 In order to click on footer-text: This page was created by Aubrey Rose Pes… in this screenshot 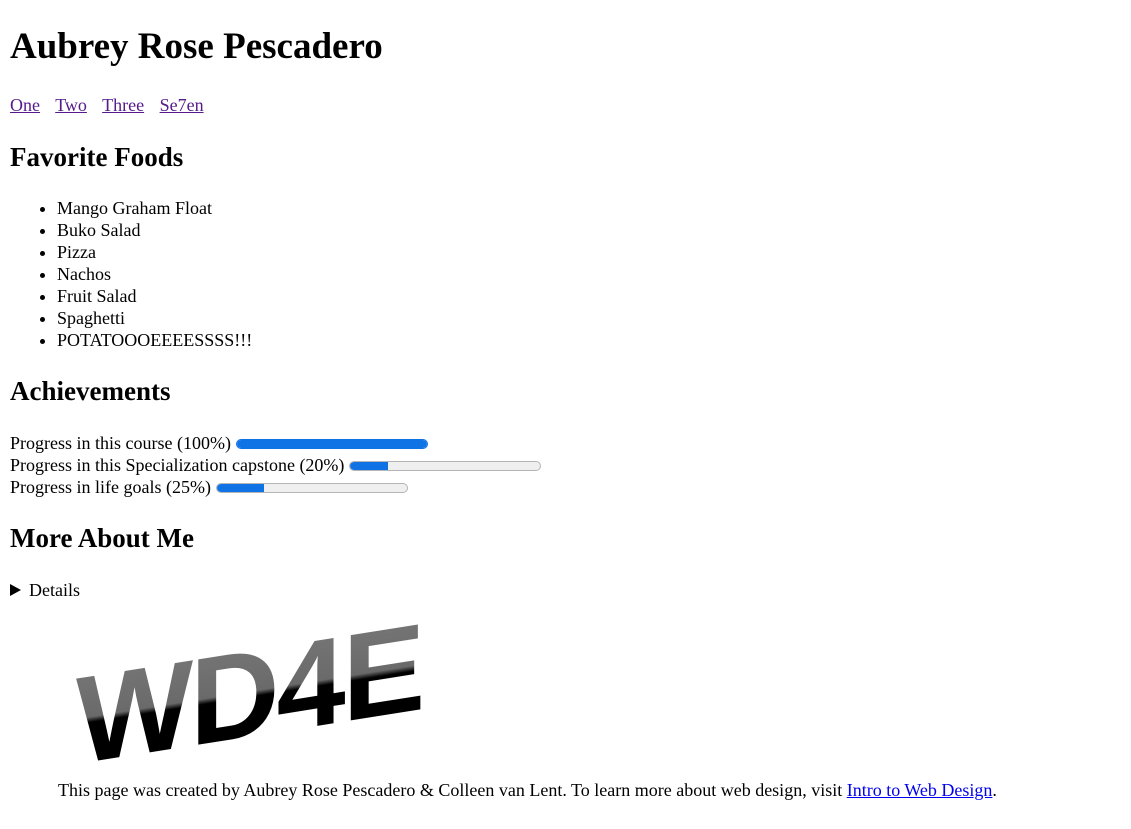, I will do `click(452, 790)`.